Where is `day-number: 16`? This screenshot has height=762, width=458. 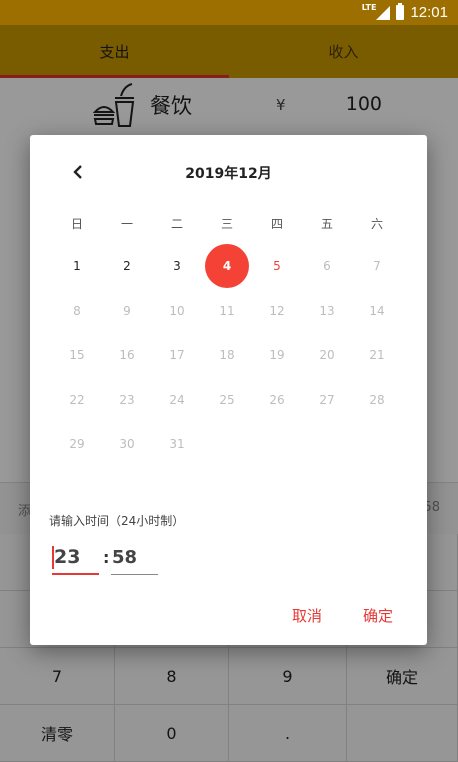
day-number: 16 is located at coordinates (127, 355).